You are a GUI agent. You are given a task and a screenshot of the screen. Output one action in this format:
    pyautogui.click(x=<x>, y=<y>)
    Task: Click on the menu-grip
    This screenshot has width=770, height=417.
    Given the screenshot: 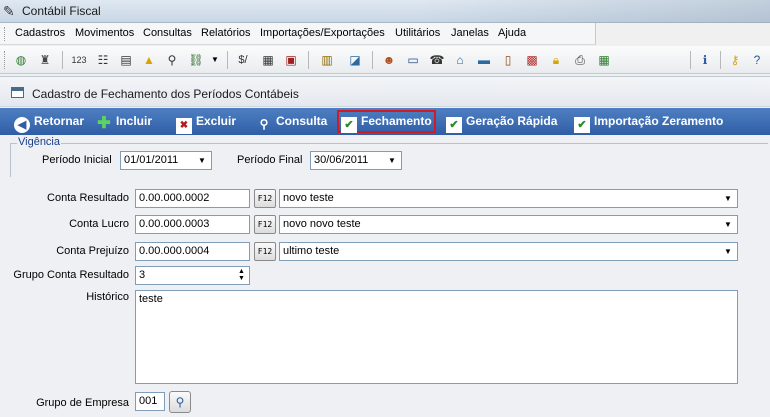 What is the action you would take?
    pyautogui.click(x=5, y=34)
    